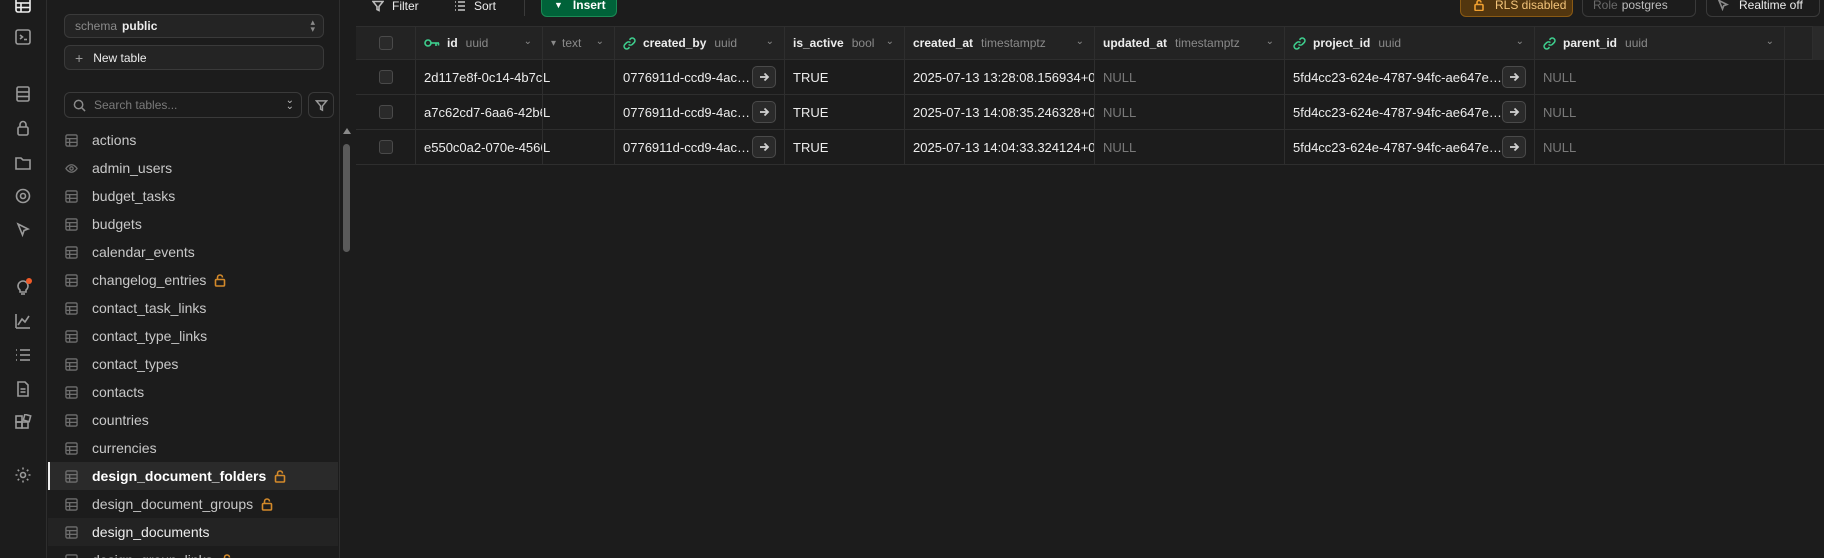 The height and width of the screenshot is (558, 1824). I want to click on sidebar-table-item: budget_tasks, so click(193, 196).